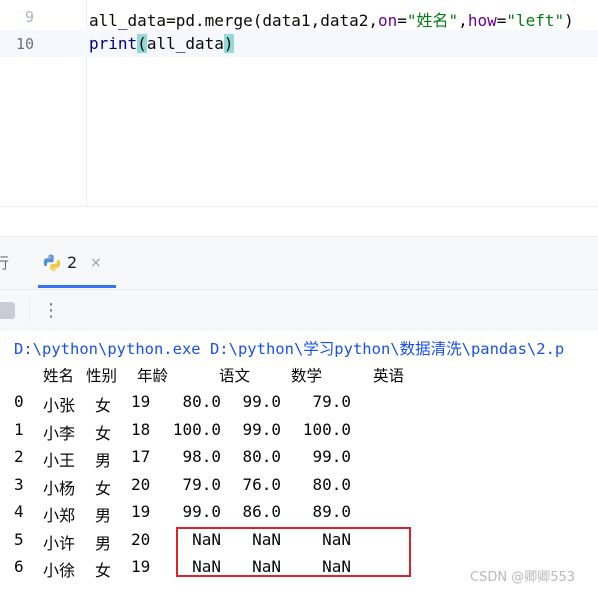  What do you see at coordinates (293, 552) in the screenshot?
I see `nan-highlight-box` at bounding box center [293, 552].